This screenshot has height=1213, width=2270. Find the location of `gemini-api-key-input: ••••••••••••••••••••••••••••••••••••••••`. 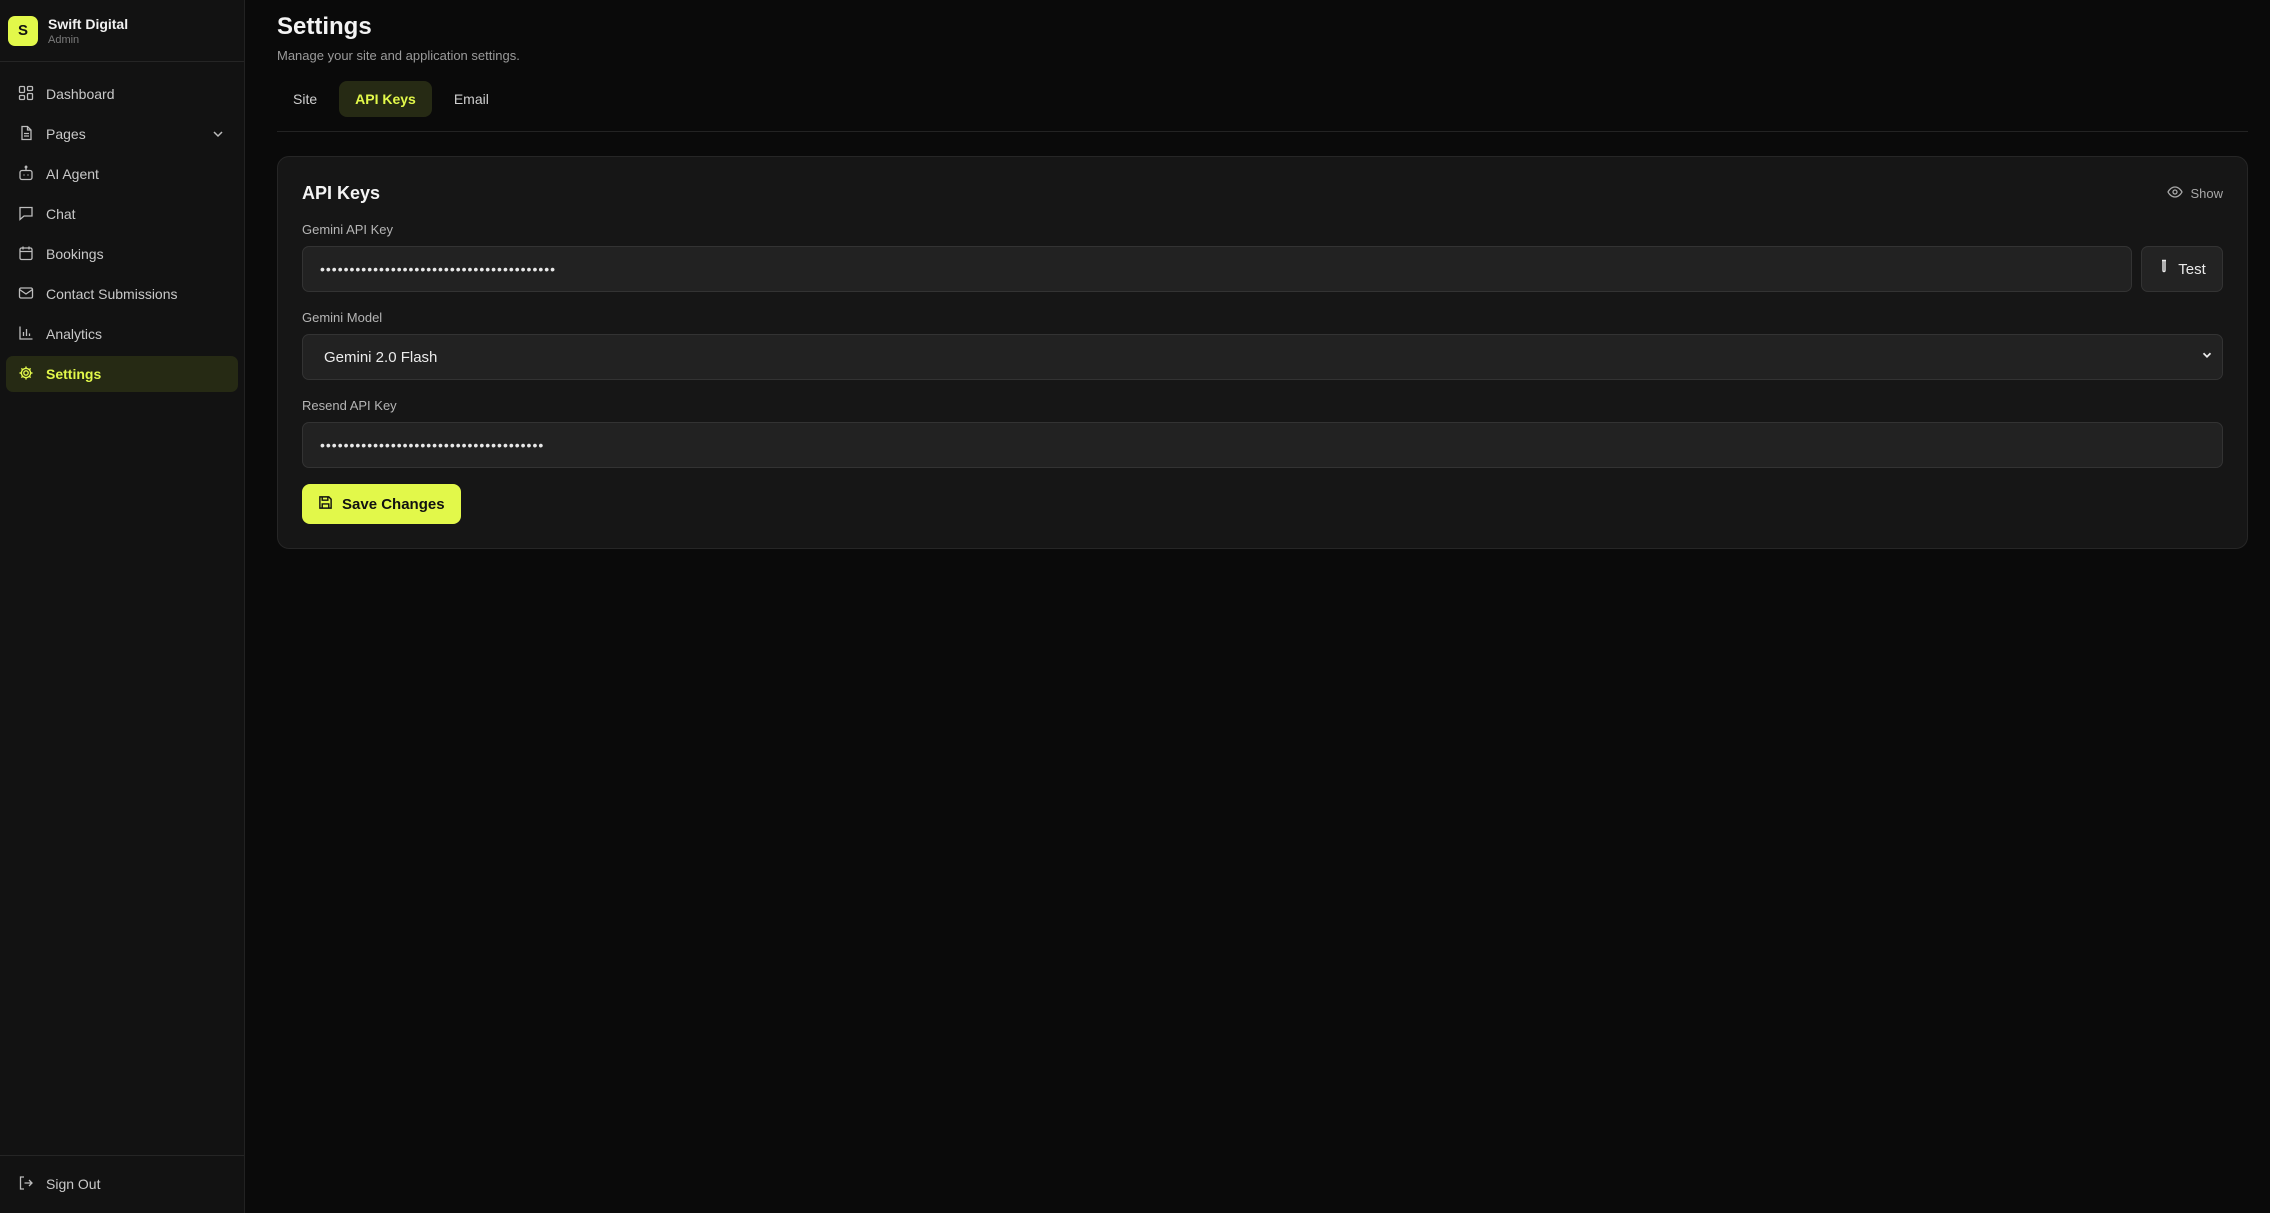

gemini-api-key-input: •••••••••••••••••••••••••••••••••••••••• is located at coordinates (1217, 269).